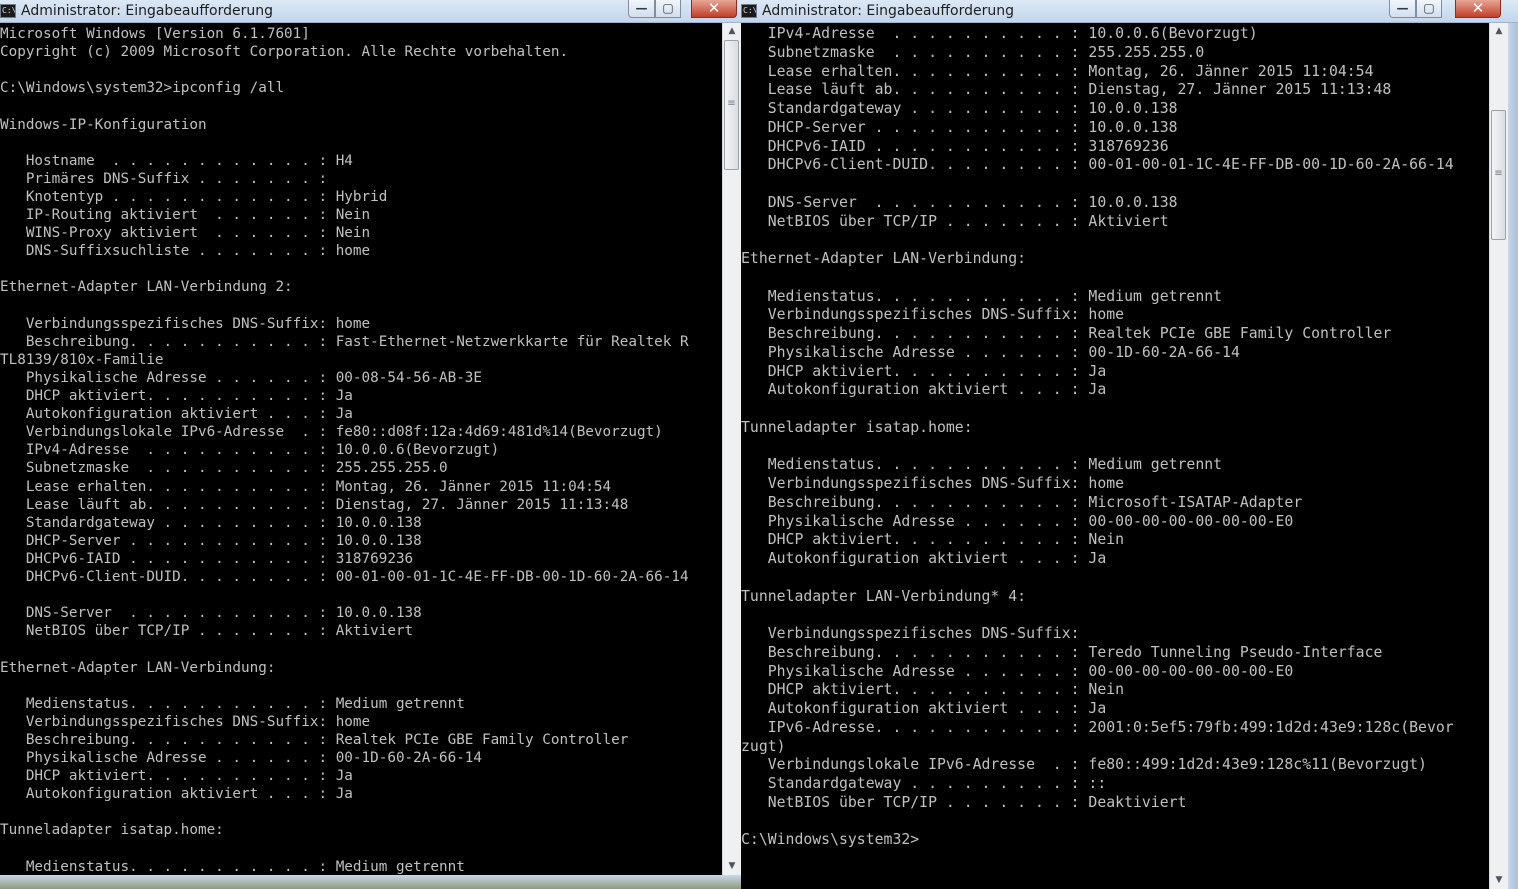  I want to click on console-line: Windows-IP-Konfiguration, so click(103, 124).